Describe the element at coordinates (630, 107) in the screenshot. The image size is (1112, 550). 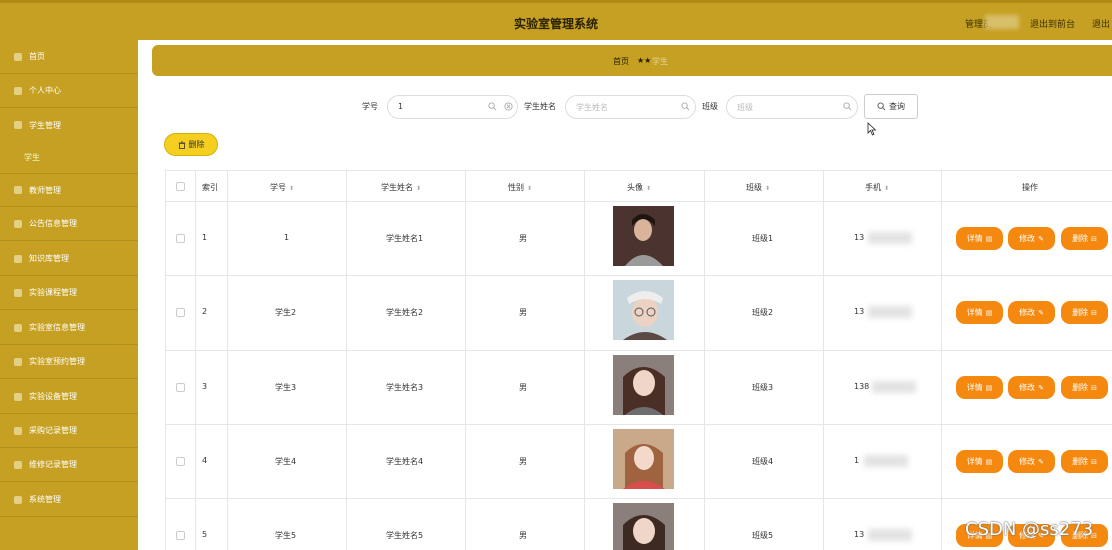
I see `student-name-input: 学生姓名` at that location.